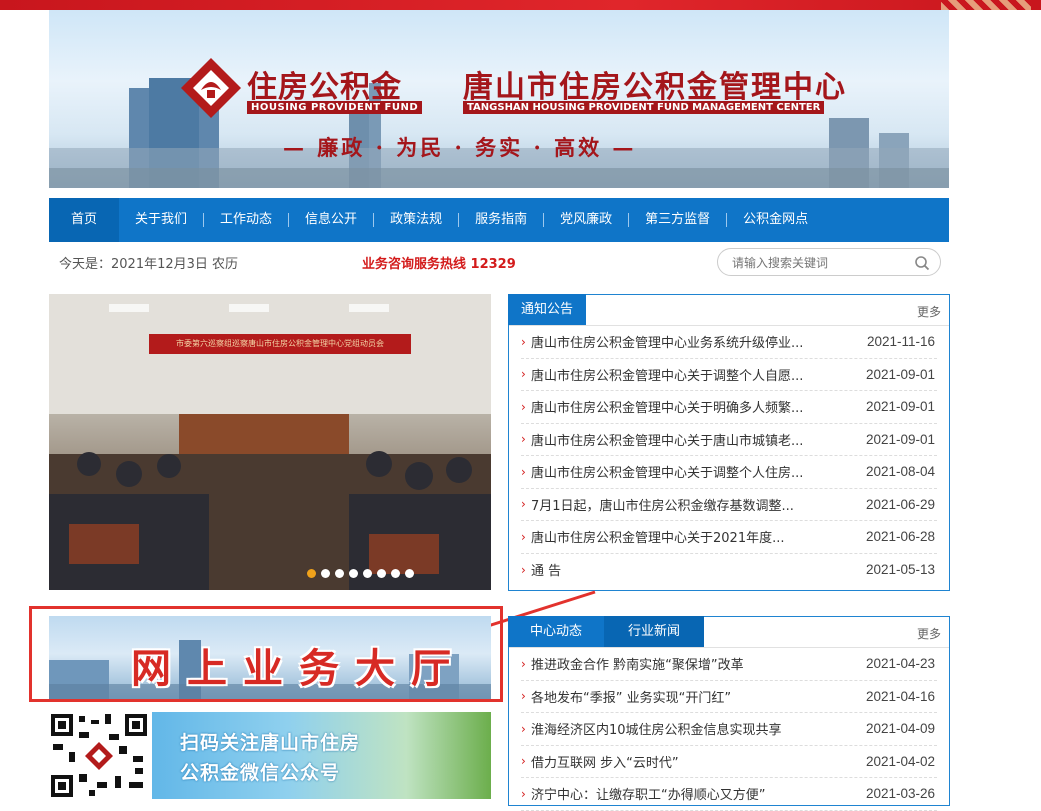 This screenshot has height=811, width=1041. I want to click on nav-item-policies: 政策法规, so click(416, 220).